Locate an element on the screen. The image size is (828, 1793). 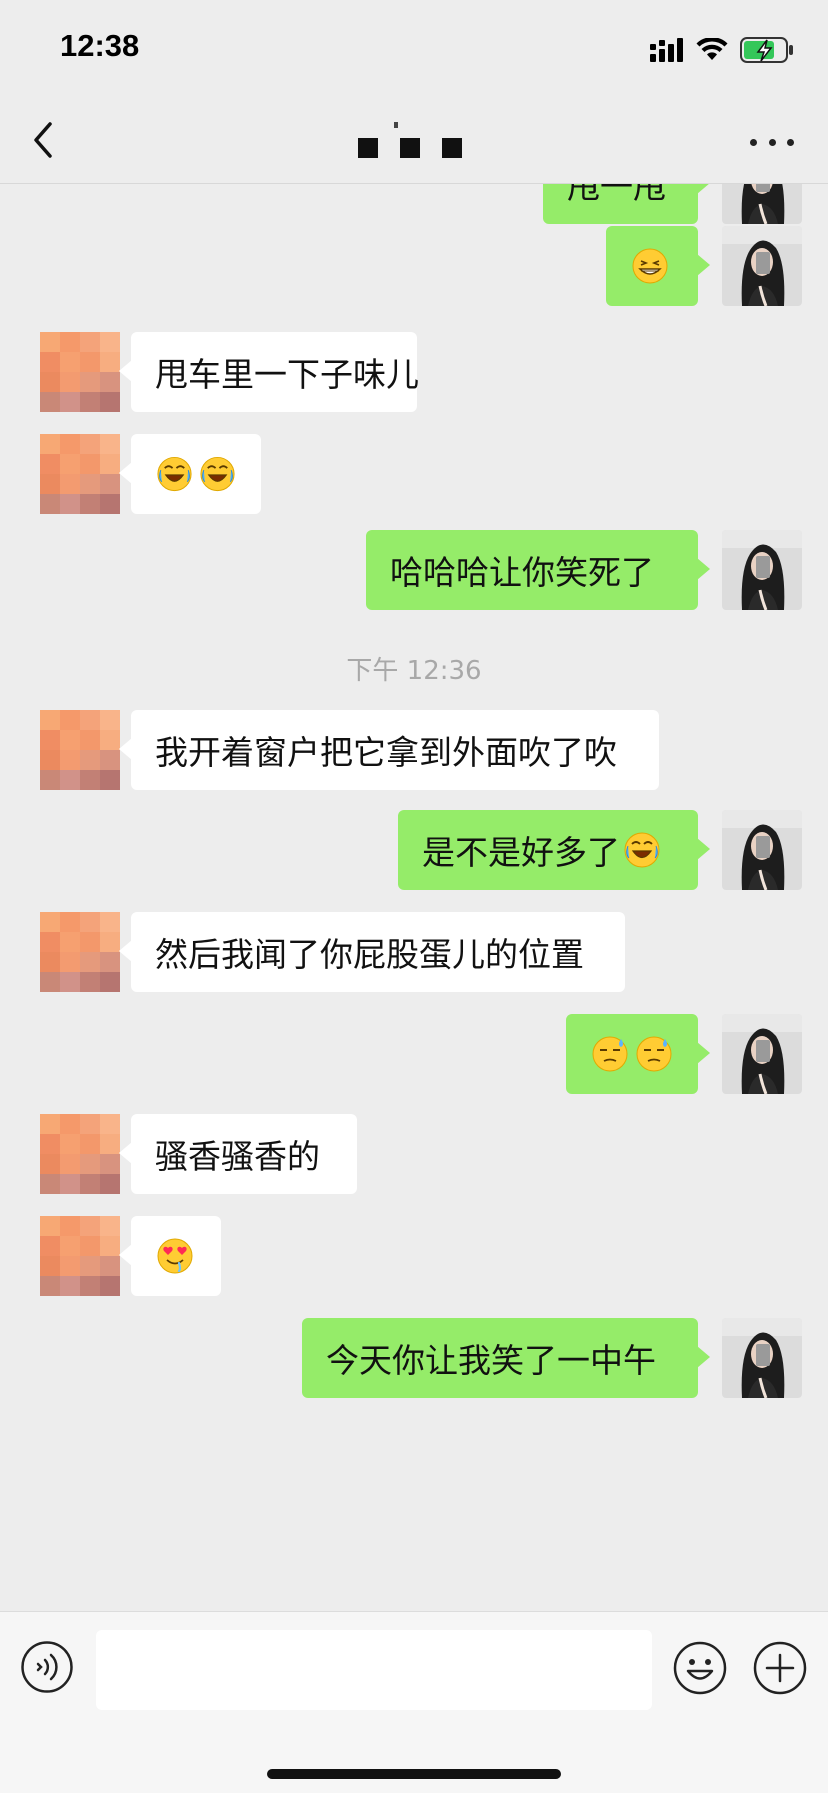
battery-charging-icon is located at coordinates (766, 50).